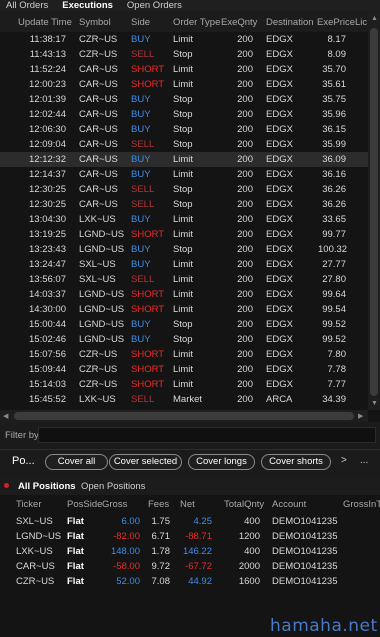 This screenshot has height=637, width=380. I want to click on scroll-left-icon: ◀, so click(5, 416).